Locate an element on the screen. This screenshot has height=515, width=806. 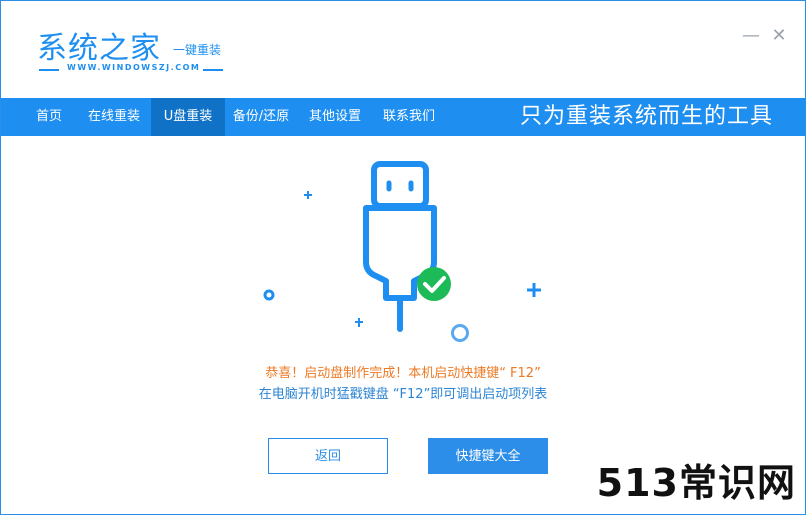
watermark: 513常识网 is located at coordinates (696, 483).